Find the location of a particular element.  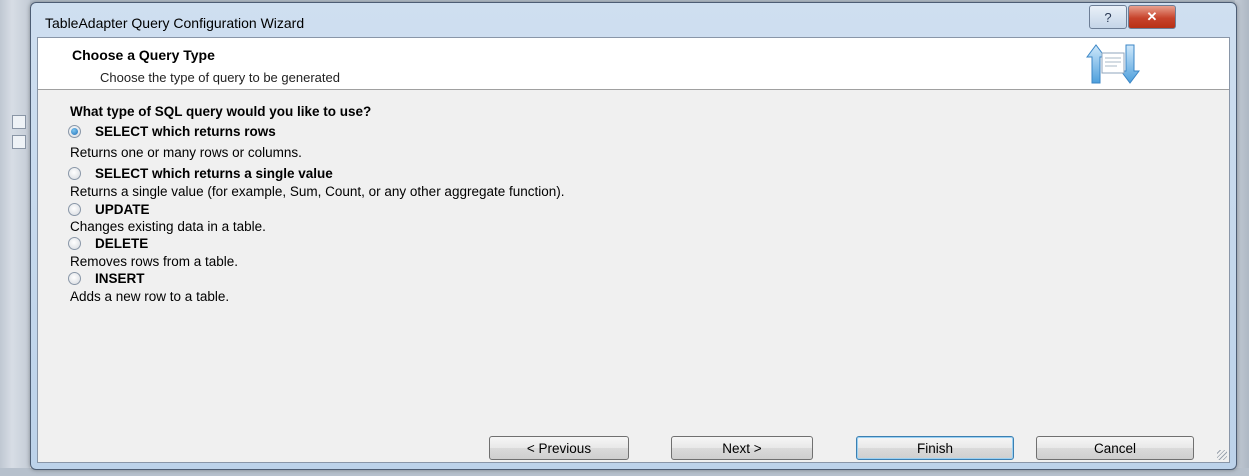

radio-select-rows: SELECT which returns rows is located at coordinates (172, 131).